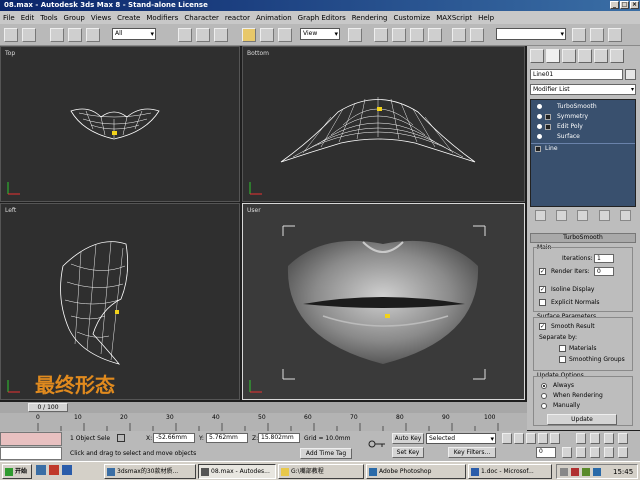 The width and height of the screenshot is (640, 480). What do you see at coordinates (31, 439) in the screenshot?
I see `maxscript-listener-field` at bounding box center [31, 439].